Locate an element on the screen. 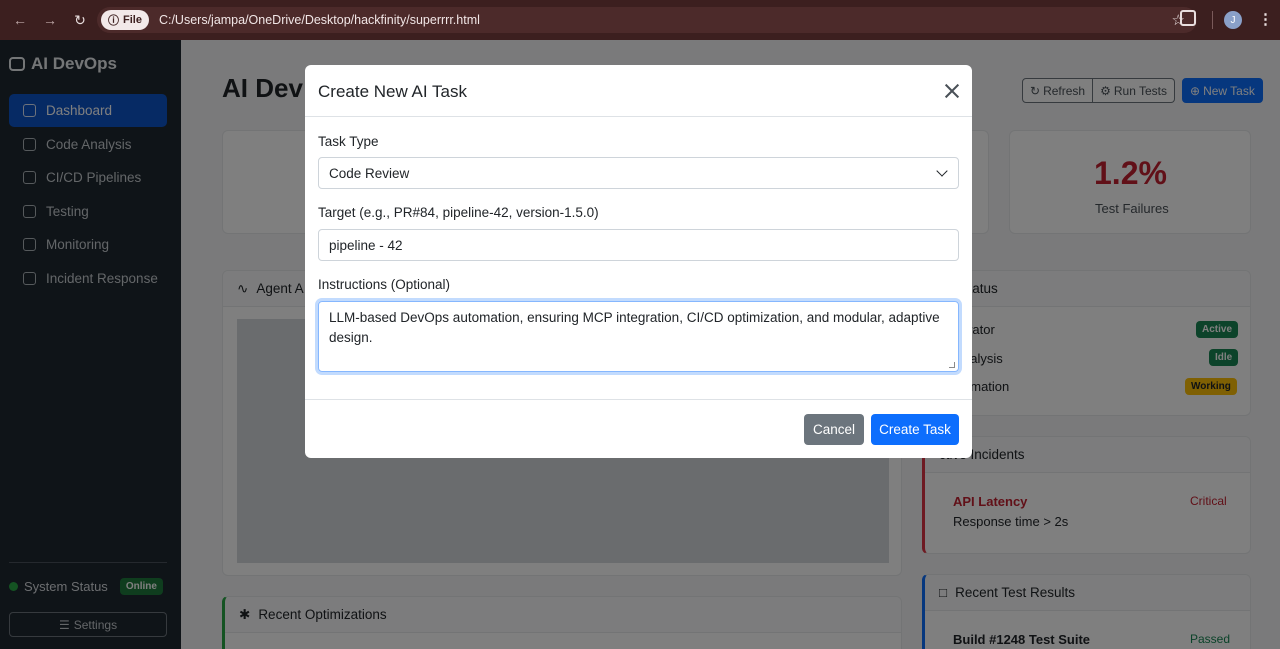 The width and height of the screenshot is (1280, 649). modal-title: Create New AI Task is located at coordinates (392, 91).